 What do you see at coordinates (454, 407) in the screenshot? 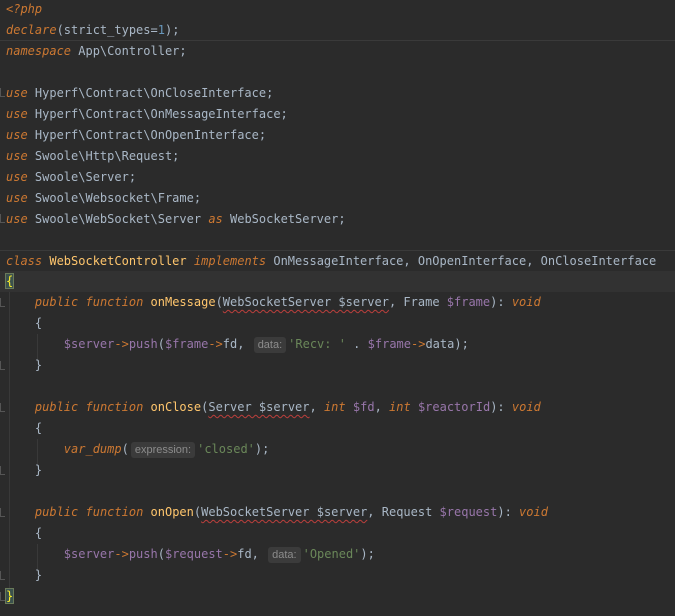
I see `variable: $reactorId` at bounding box center [454, 407].